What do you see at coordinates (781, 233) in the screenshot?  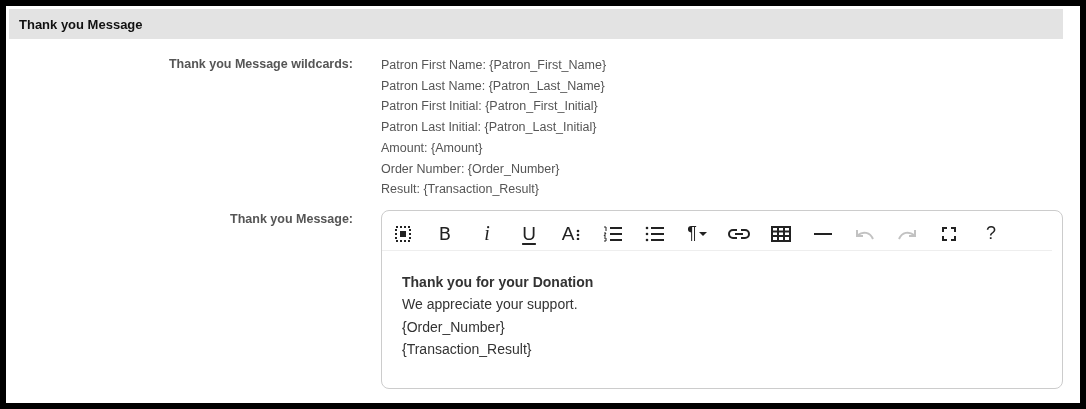 I see `table-icon` at bounding box center [781, 233].